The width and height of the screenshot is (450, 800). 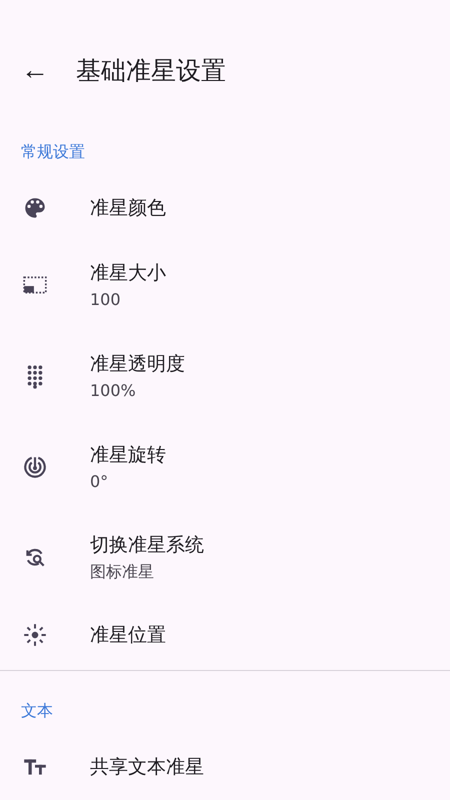 What do you see at coordinates (122, 572) in the screenshot?
I see `item-summary: 图标准星` at bounding box center [122, 572].